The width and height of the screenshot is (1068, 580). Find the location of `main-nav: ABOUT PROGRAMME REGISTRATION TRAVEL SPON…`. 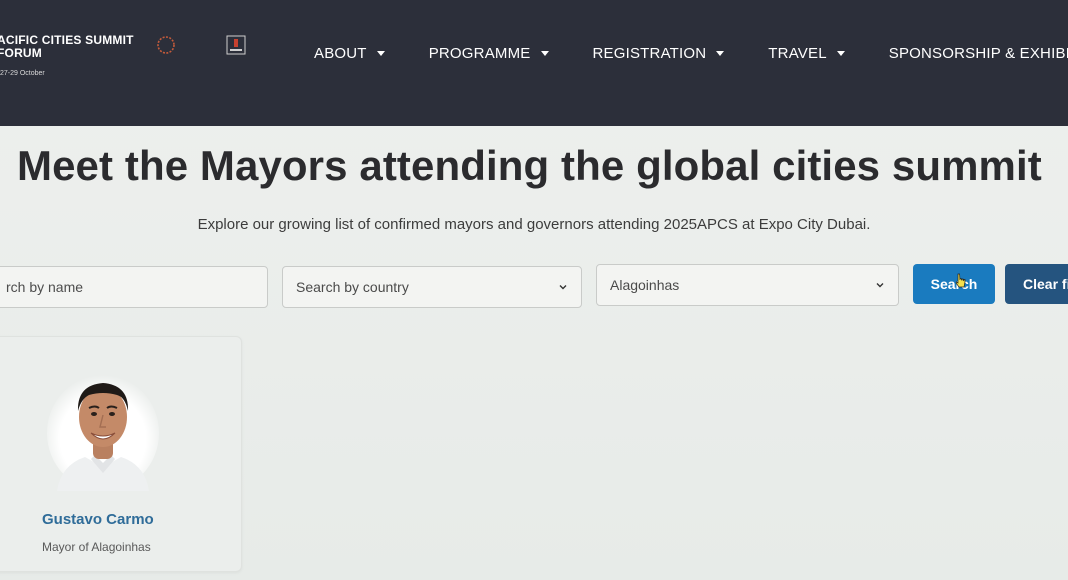

main-nav: ABOUT PROGRAMME REGISTRATION TRAVEL SPON… is located at coordinates (691, 53).